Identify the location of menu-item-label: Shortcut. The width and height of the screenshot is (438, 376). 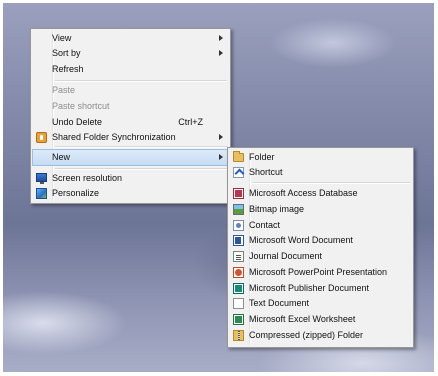
(266, 172).